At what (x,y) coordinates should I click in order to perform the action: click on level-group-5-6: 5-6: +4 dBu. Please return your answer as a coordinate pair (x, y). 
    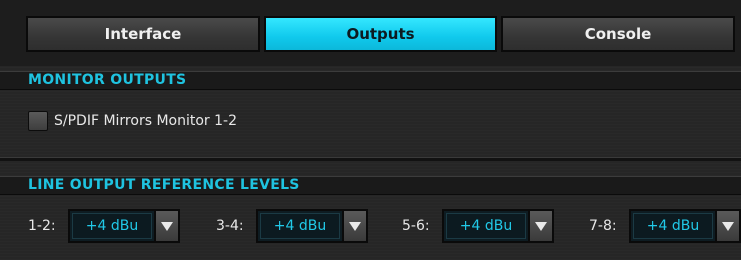
    Looking at the image, I should click on (478, 226).